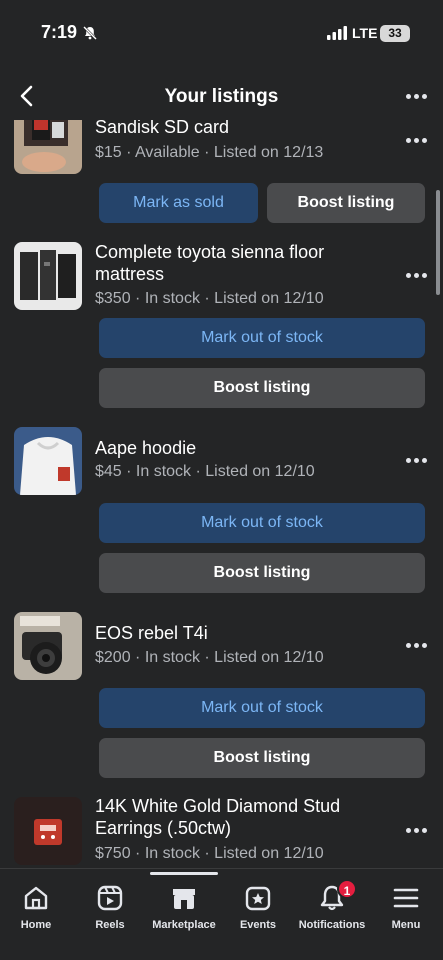 The height and width of the screenshot is (960, 443). What do you see at coordinates (110, 898) in the screenshot?
I see `reels-icon` at bounding box center [110, 898].